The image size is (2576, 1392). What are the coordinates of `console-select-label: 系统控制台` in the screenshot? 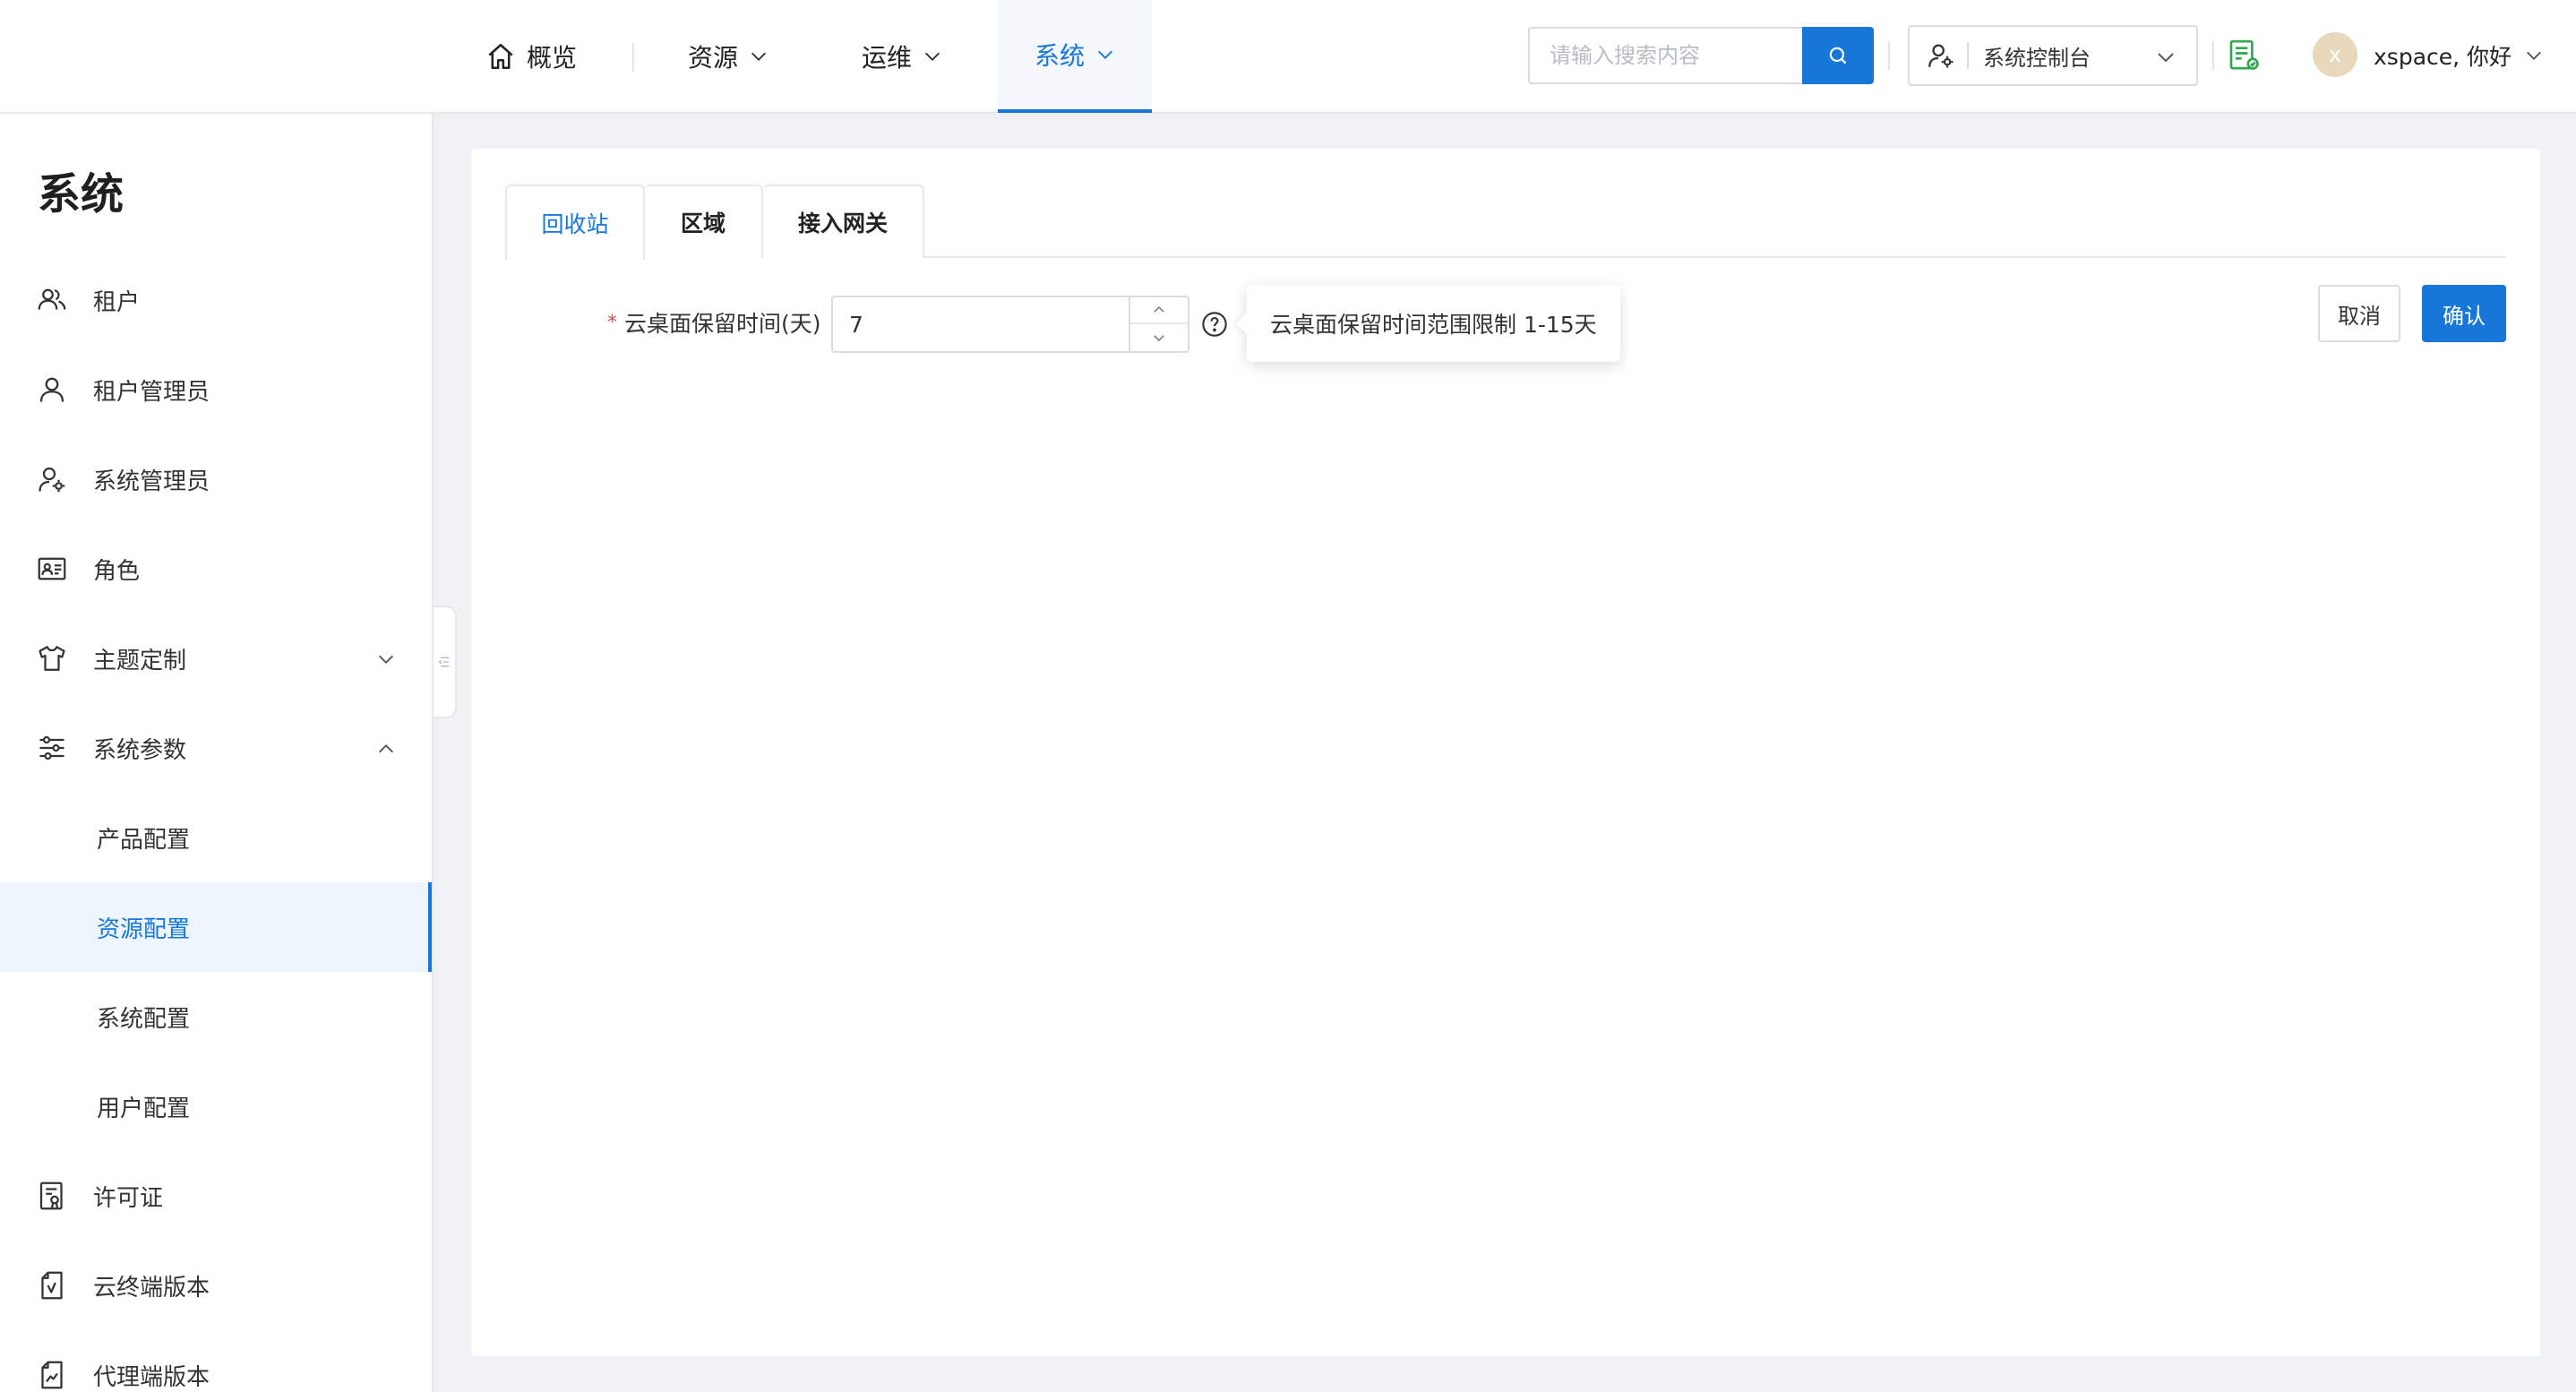 It's located at (2037, 58).